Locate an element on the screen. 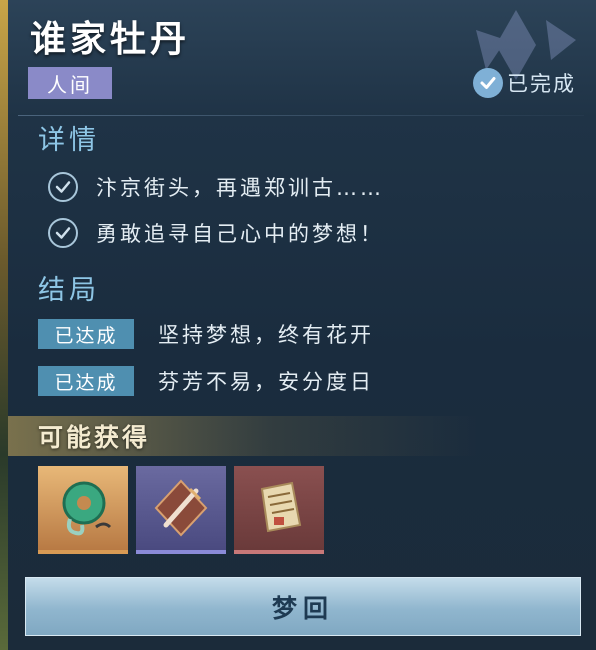 This screenshot has height=650, width=596. completion-status: 已完成 is located at coordinates (524, 83).